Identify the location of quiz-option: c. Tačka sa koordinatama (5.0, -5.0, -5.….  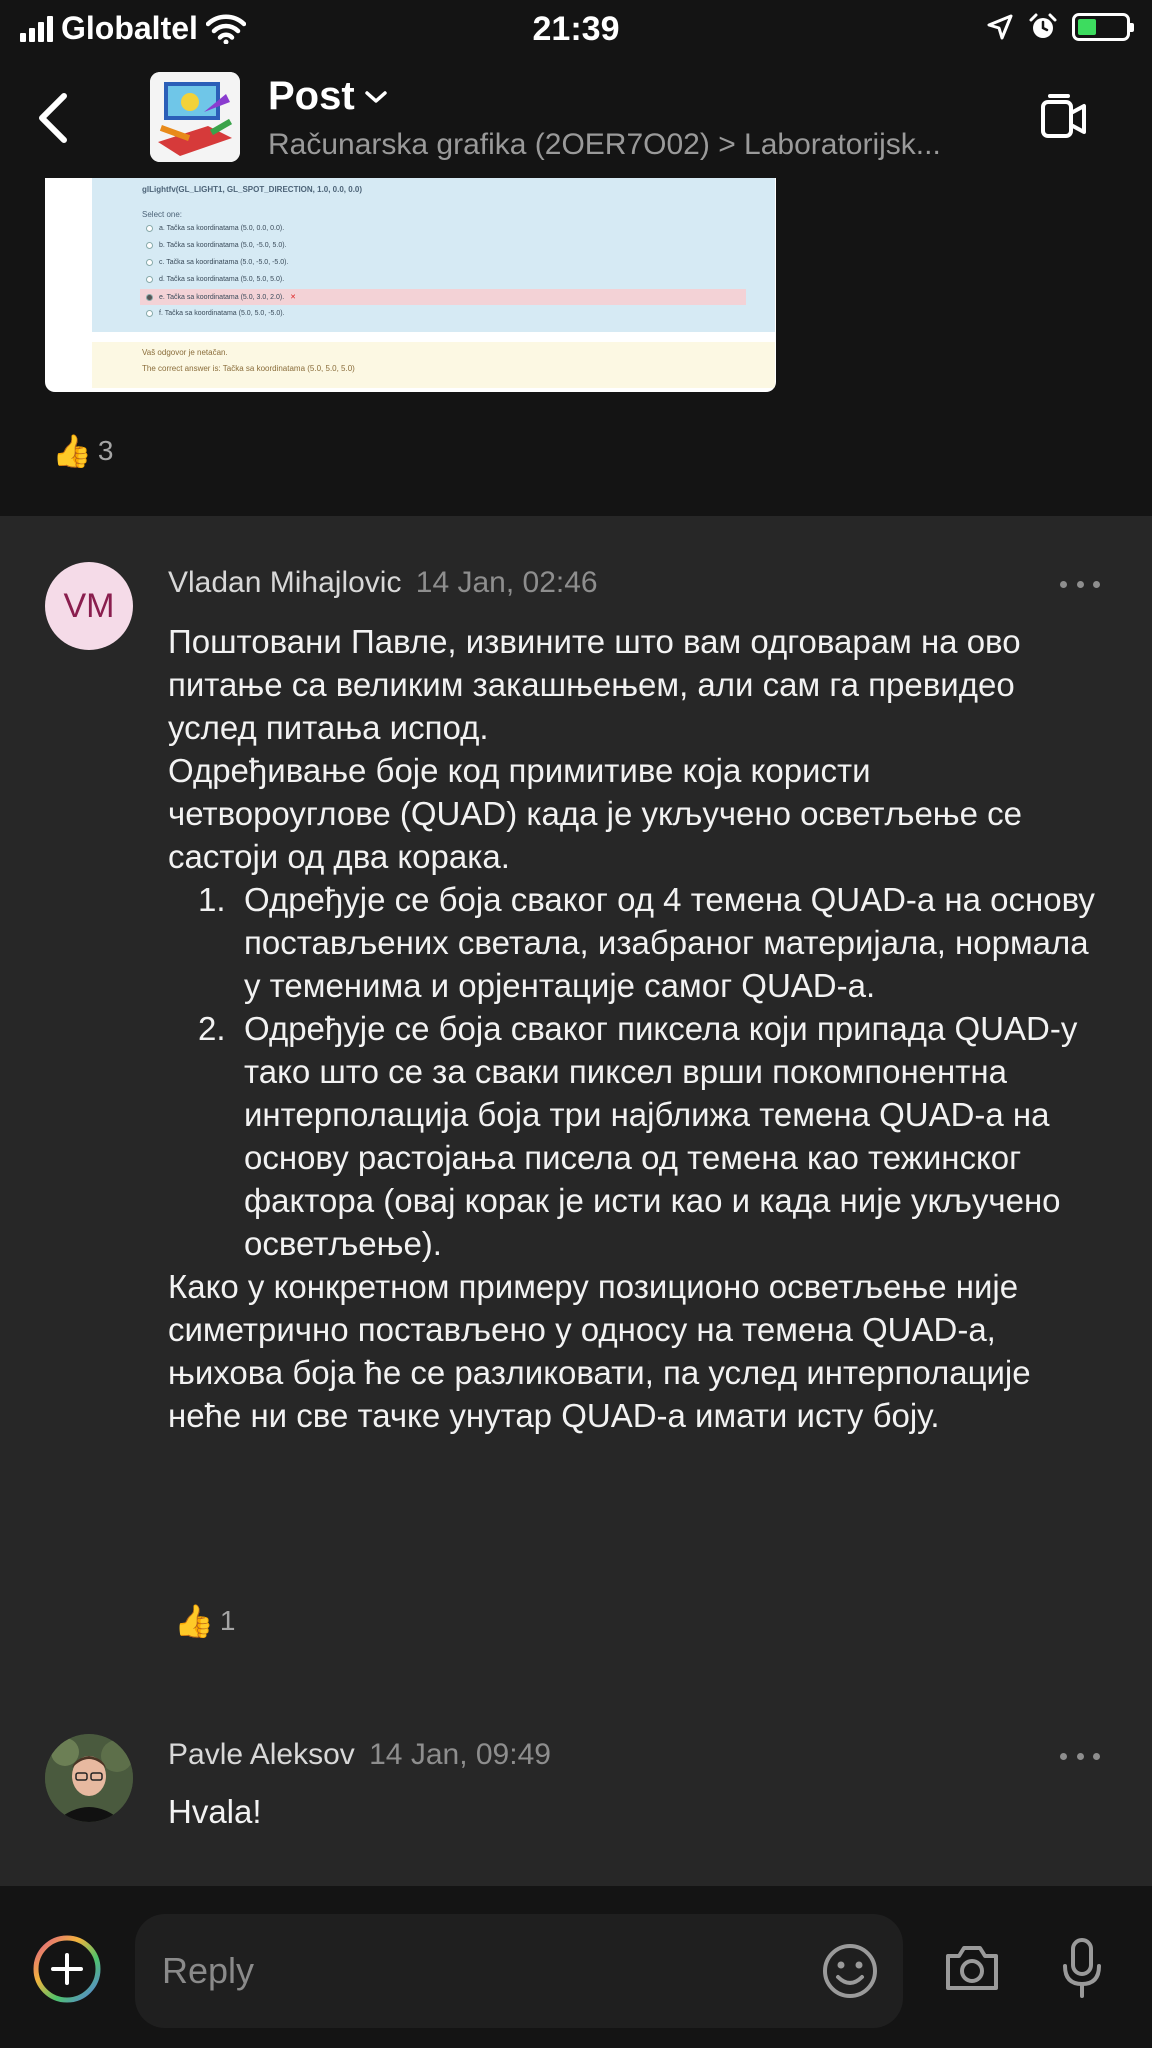
(217, 262).